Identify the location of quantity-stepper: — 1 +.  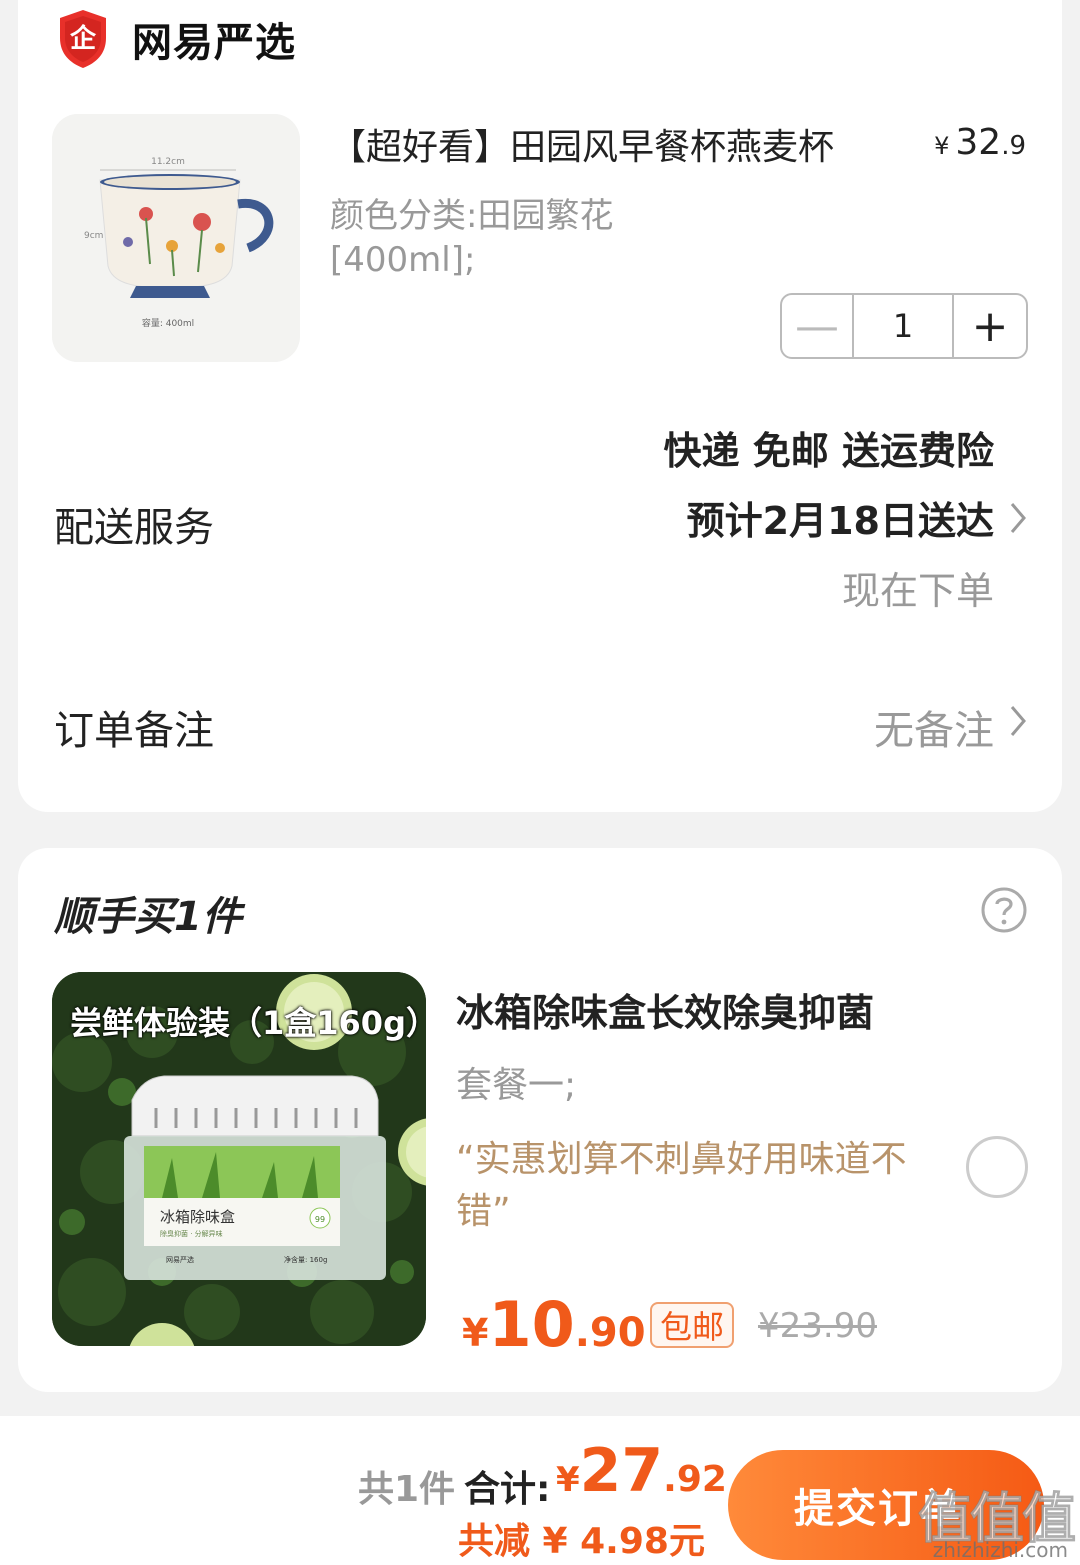
(904, 326).